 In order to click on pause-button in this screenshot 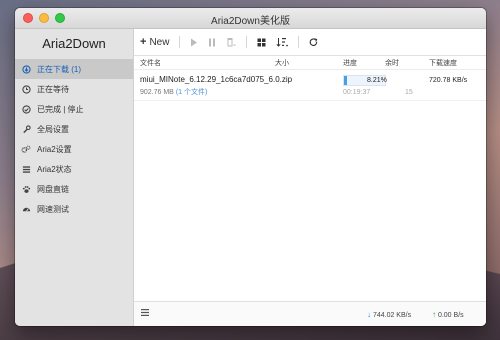, I will do `click(212, 42)`.